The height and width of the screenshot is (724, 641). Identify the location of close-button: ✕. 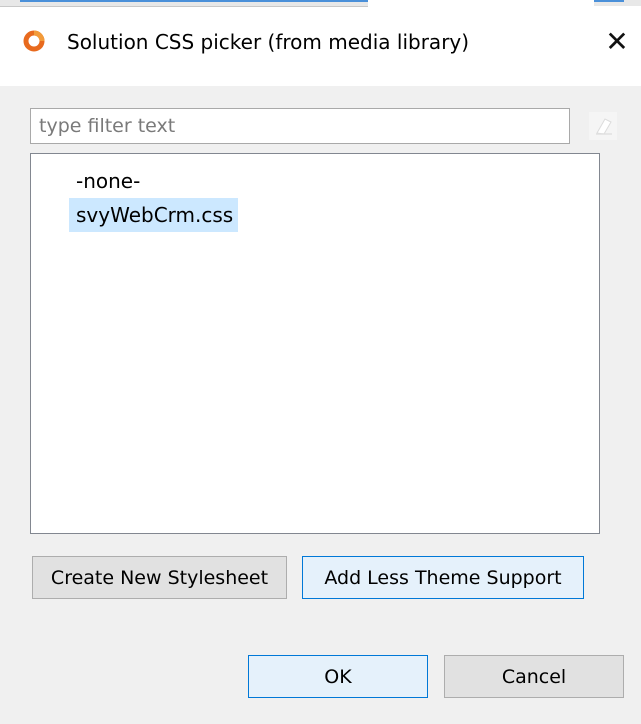
(617, 41).